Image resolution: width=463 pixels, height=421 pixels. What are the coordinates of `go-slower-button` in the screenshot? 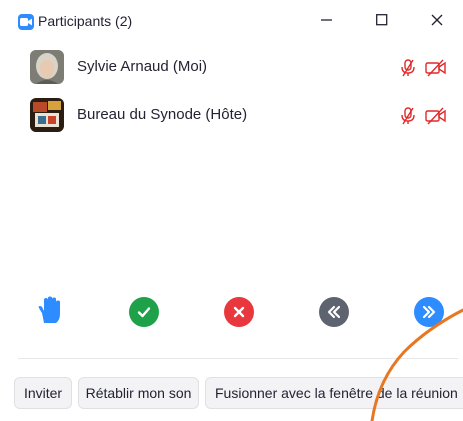 It's located at (334, 312).